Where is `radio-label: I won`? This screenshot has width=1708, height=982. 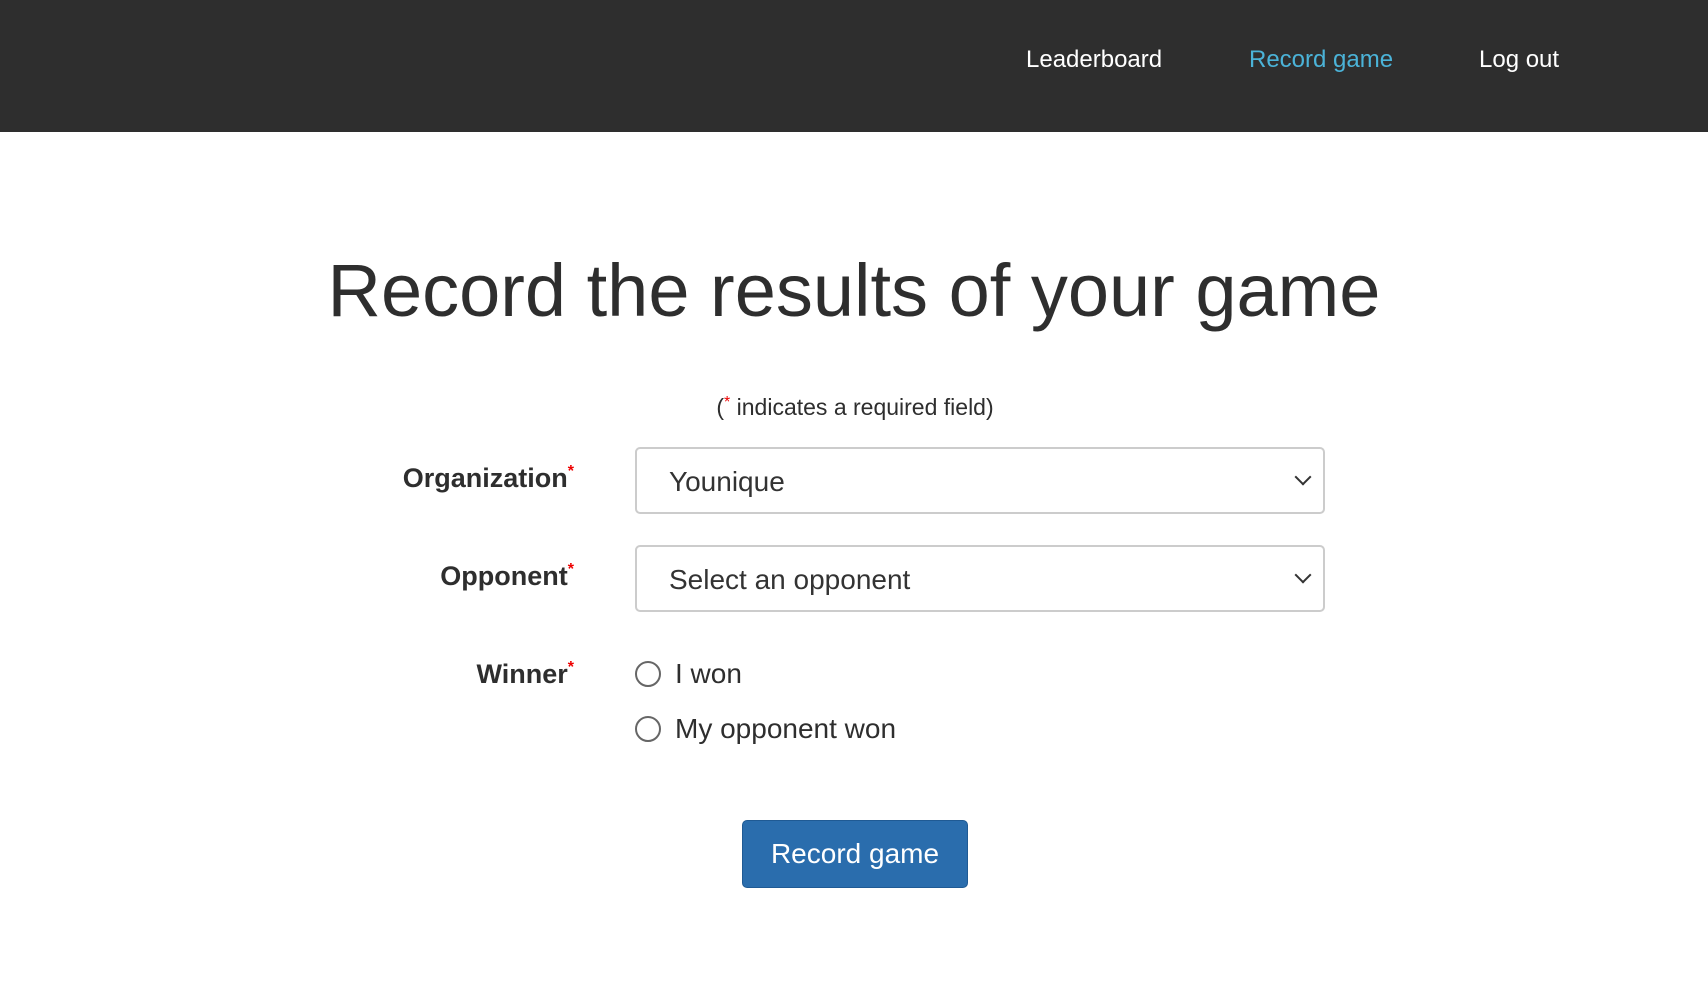 radio-label: I won is located at coordinates (708, 673).